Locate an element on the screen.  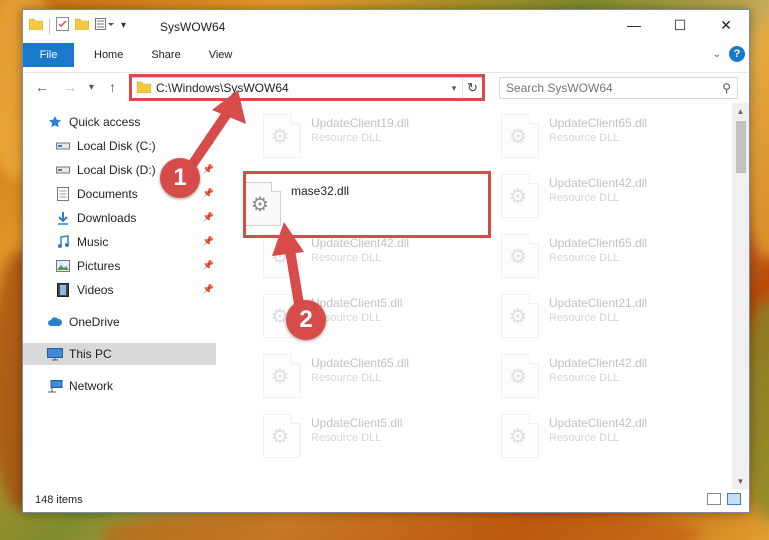
ribbon-right-controls: ⌄ ? is located at coordinates (729, 54).